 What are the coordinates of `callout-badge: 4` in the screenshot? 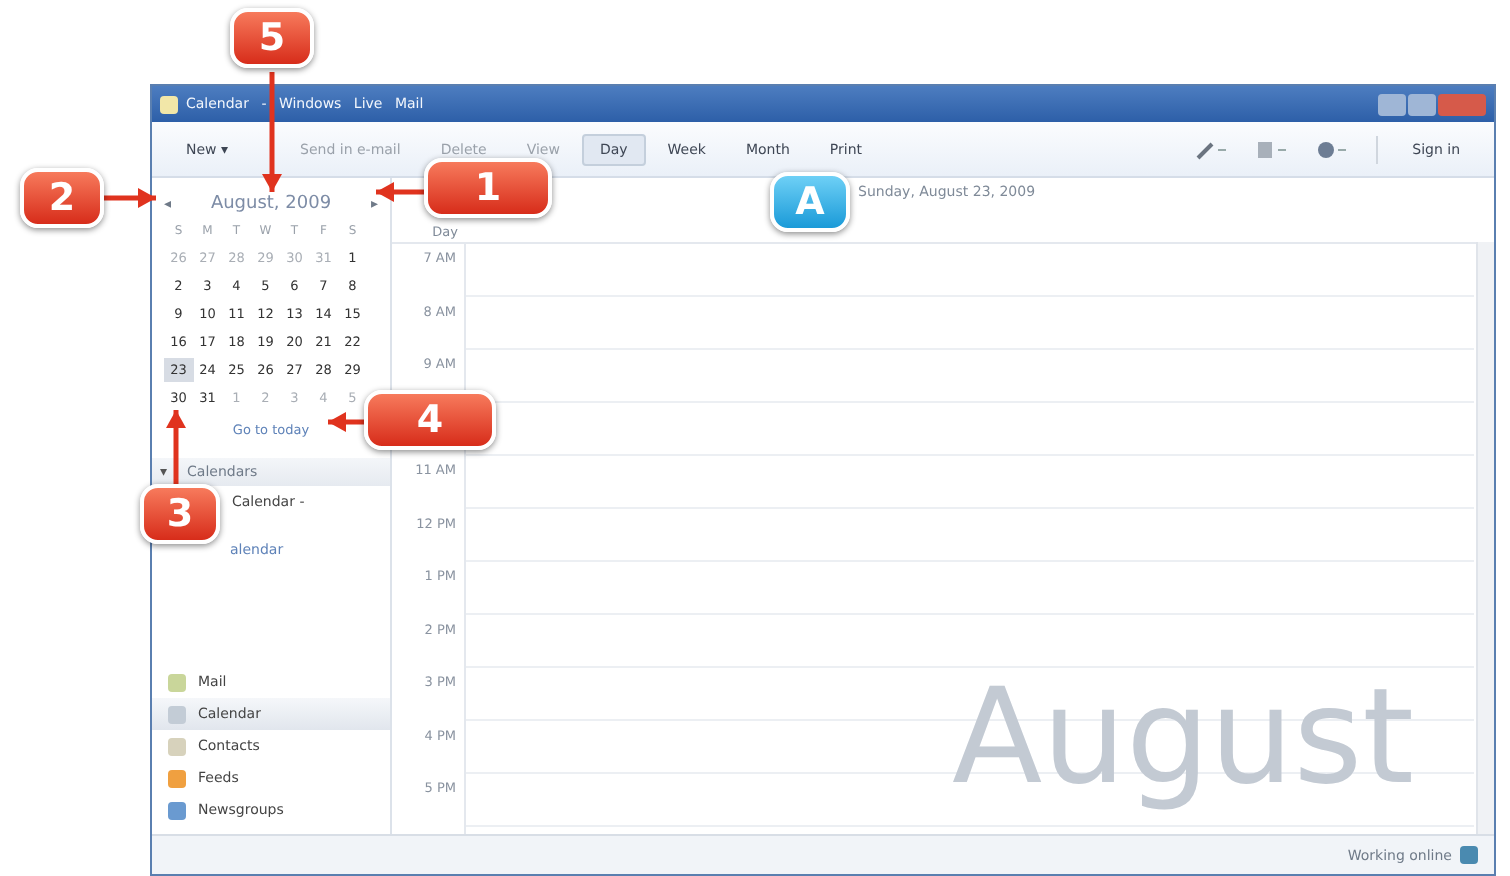 It's located at (430, 420).